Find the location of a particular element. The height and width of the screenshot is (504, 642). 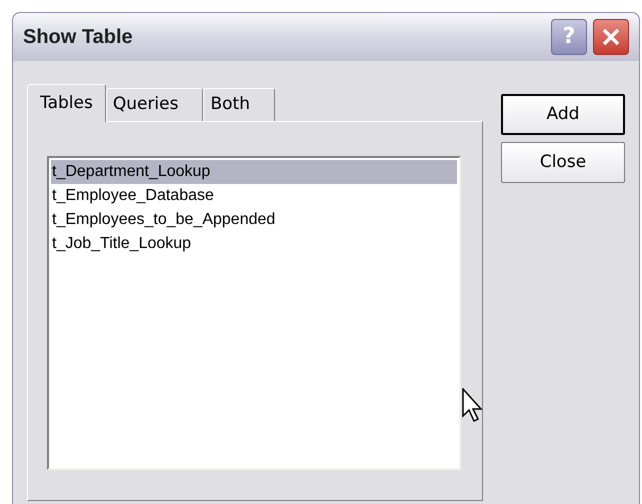

list-item: t_Department_Lookup is located at coordinates (254, 172).